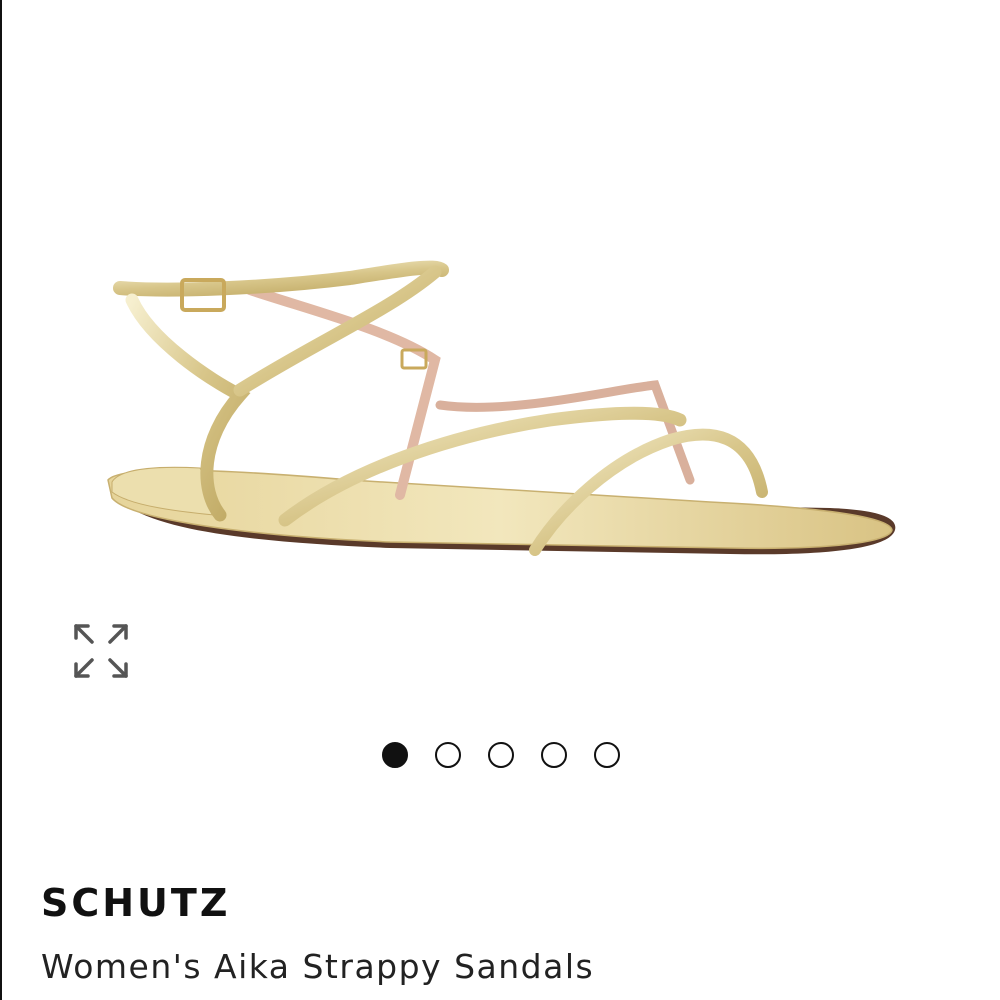 This screenshot has width=1000, height=1000. I want to click on brand-name-link: SCHUTZ, so click(135, 903).